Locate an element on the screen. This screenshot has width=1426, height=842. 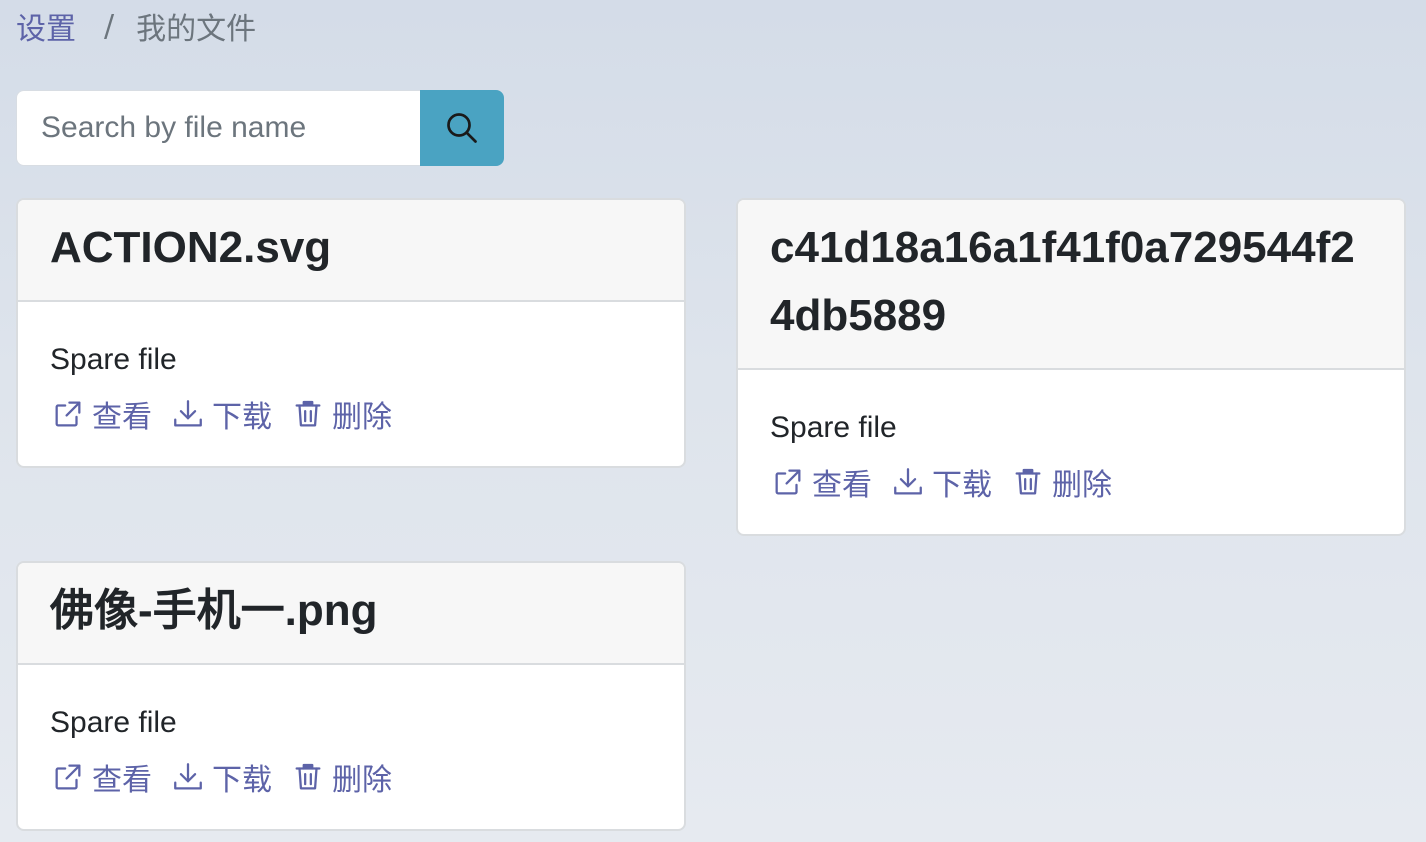
file-name: c41d18a16a1f41f0a729544f24db5889 is located at coordinates (1062, 281).